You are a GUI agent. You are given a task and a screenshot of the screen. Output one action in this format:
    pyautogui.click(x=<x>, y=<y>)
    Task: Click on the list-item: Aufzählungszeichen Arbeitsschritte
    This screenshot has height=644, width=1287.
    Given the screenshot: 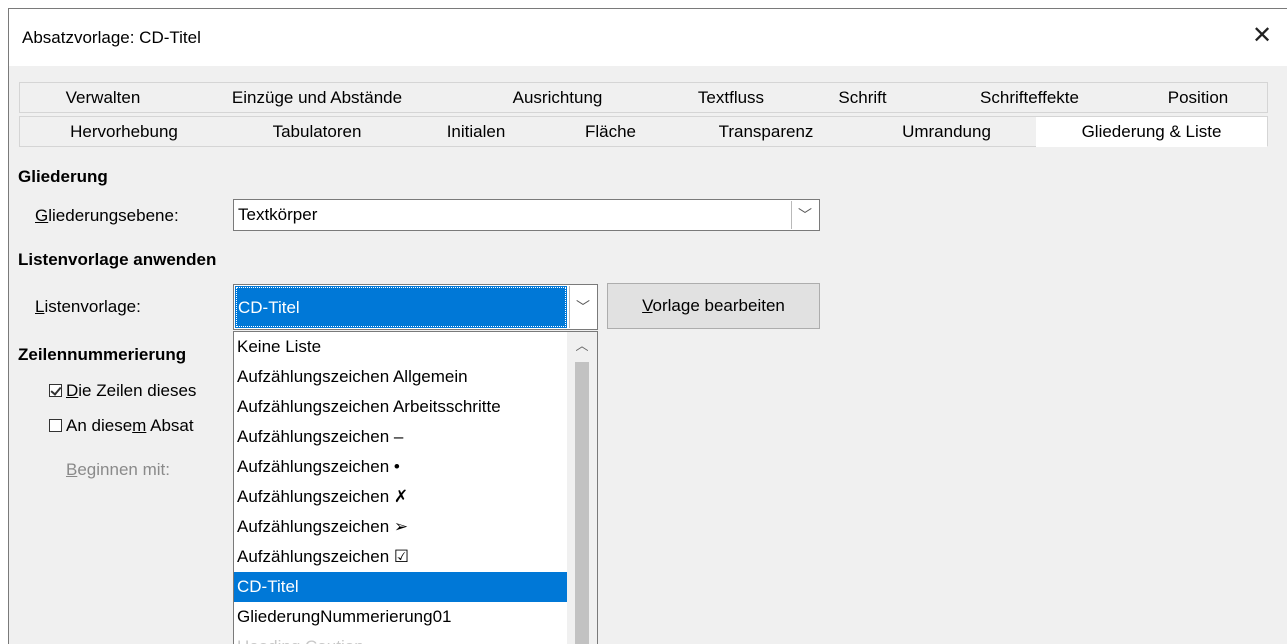 What is the action you would take?
    pyautogui.click(x=400, y=407)
    